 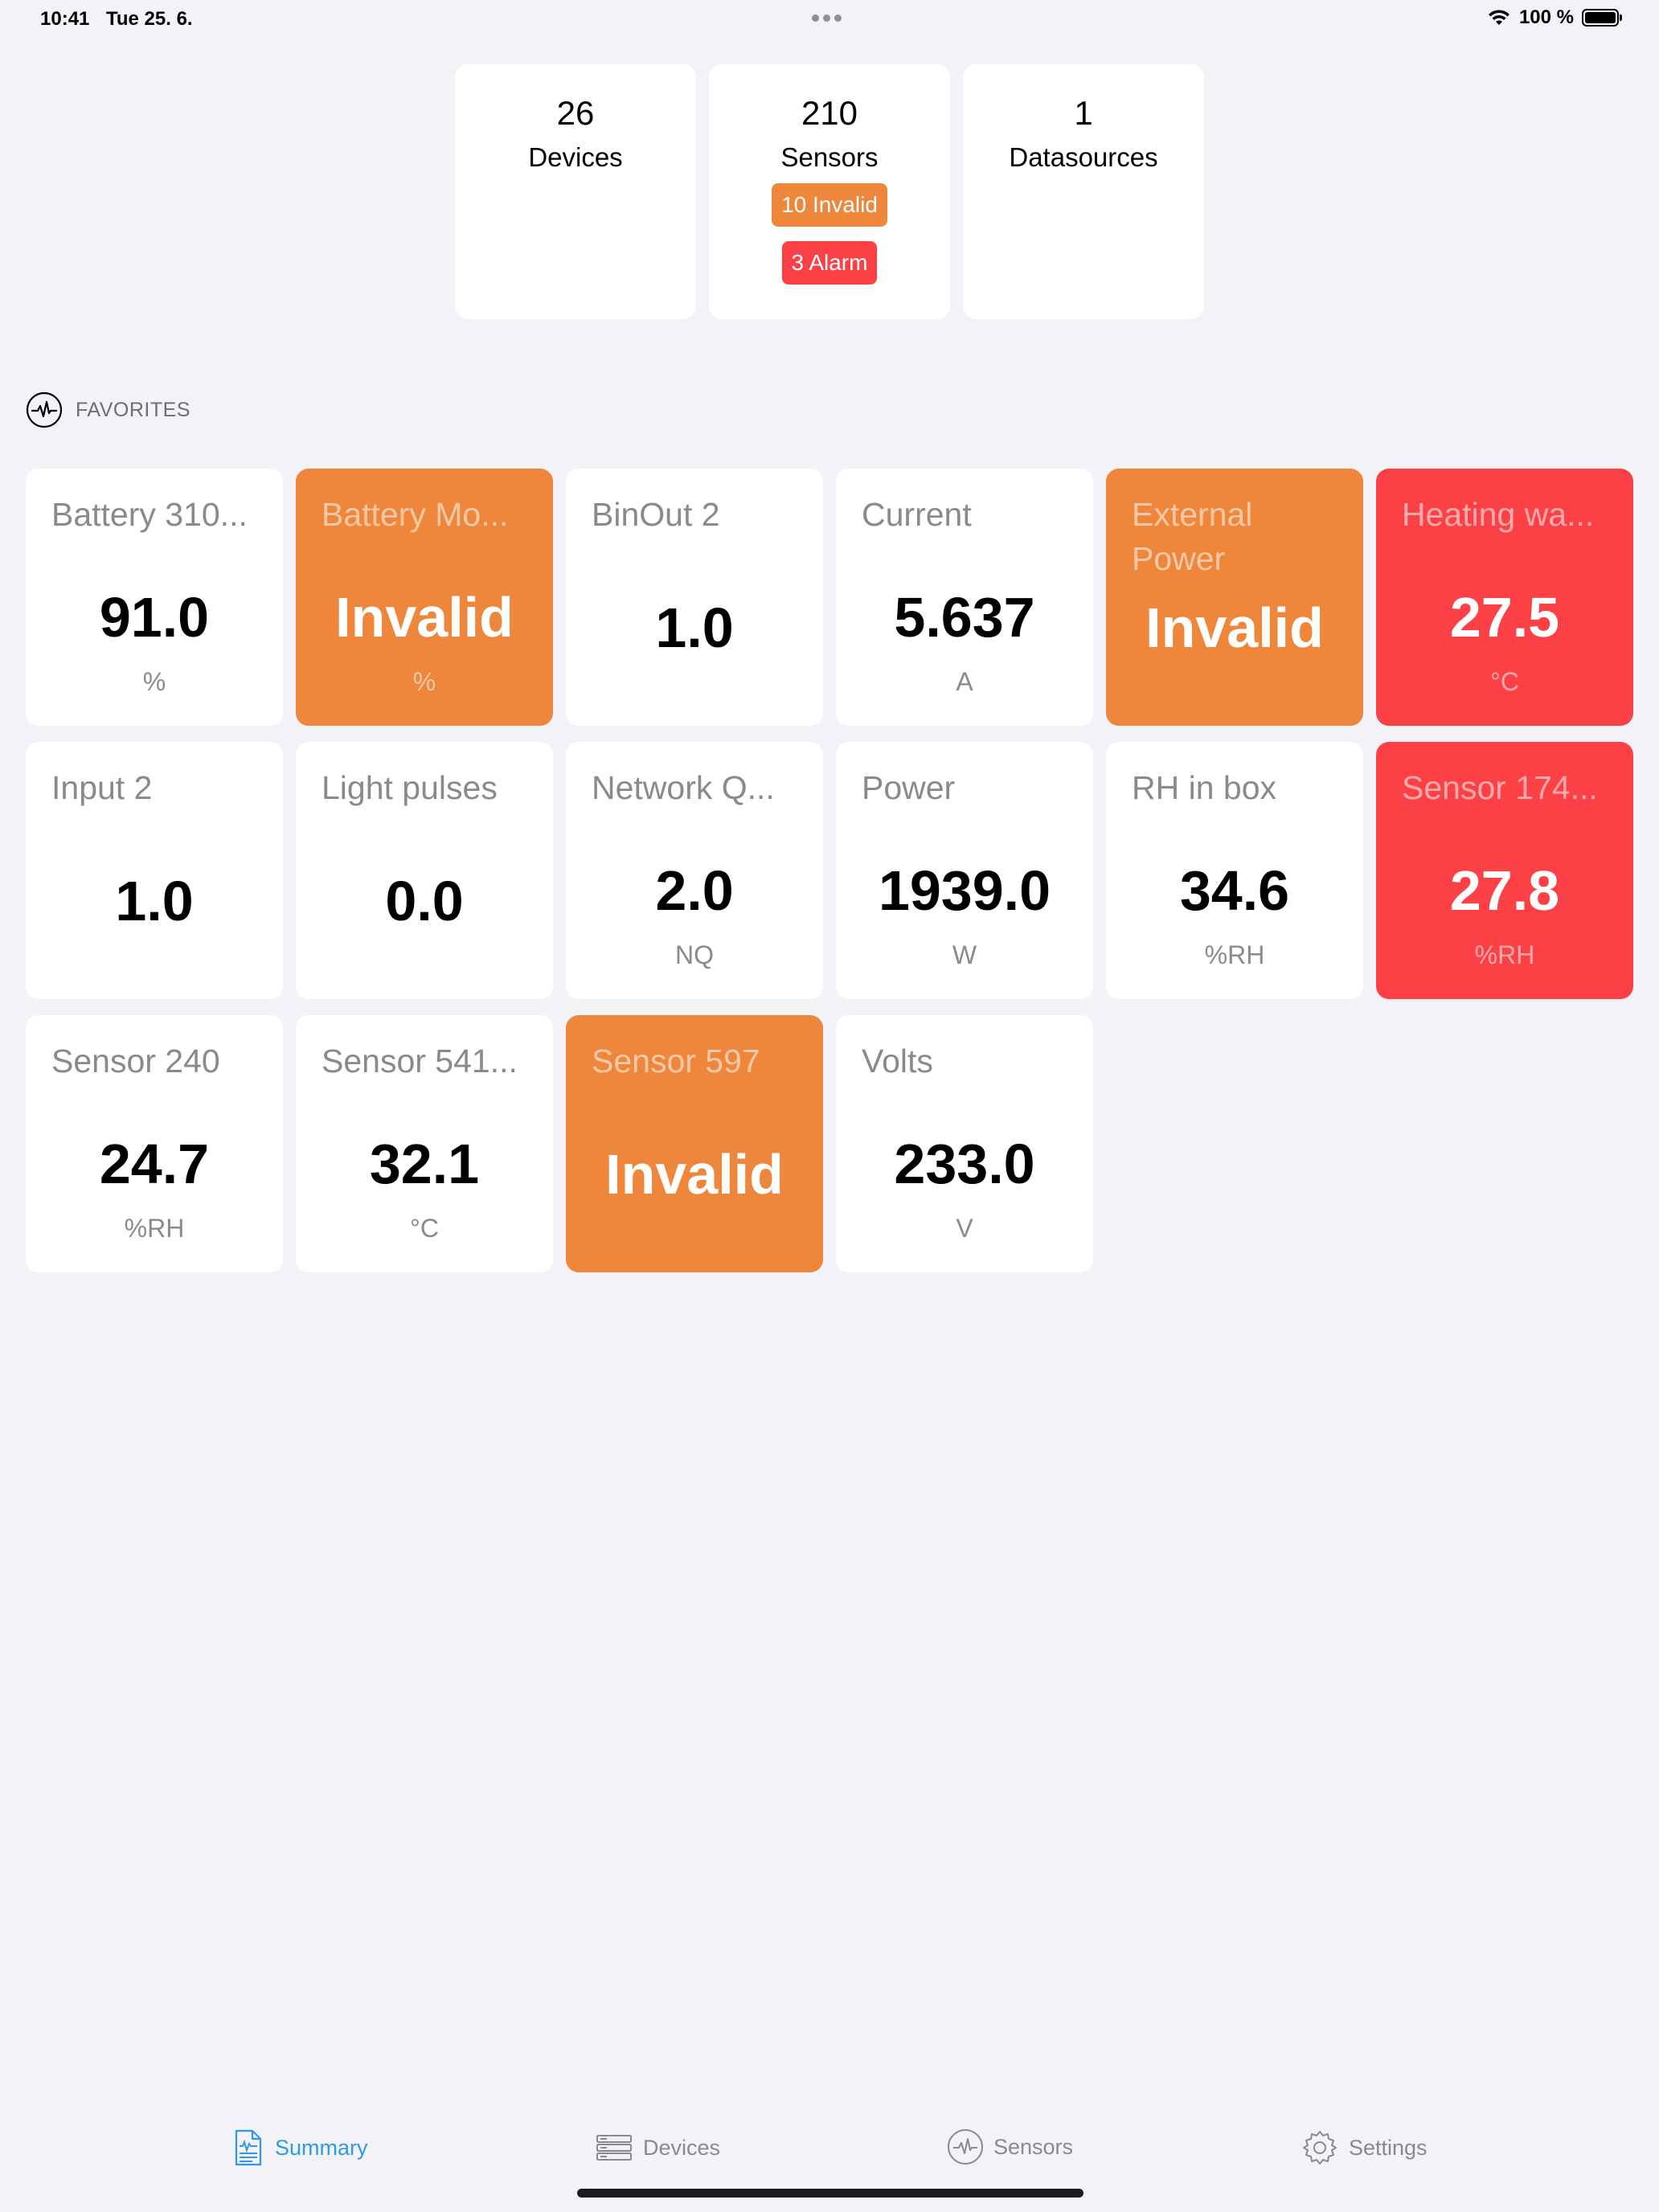 What do you see at coordinates (102, 787) in the screenshot?
I see `tile-name: Input 2` at bounding box center [102, 787].